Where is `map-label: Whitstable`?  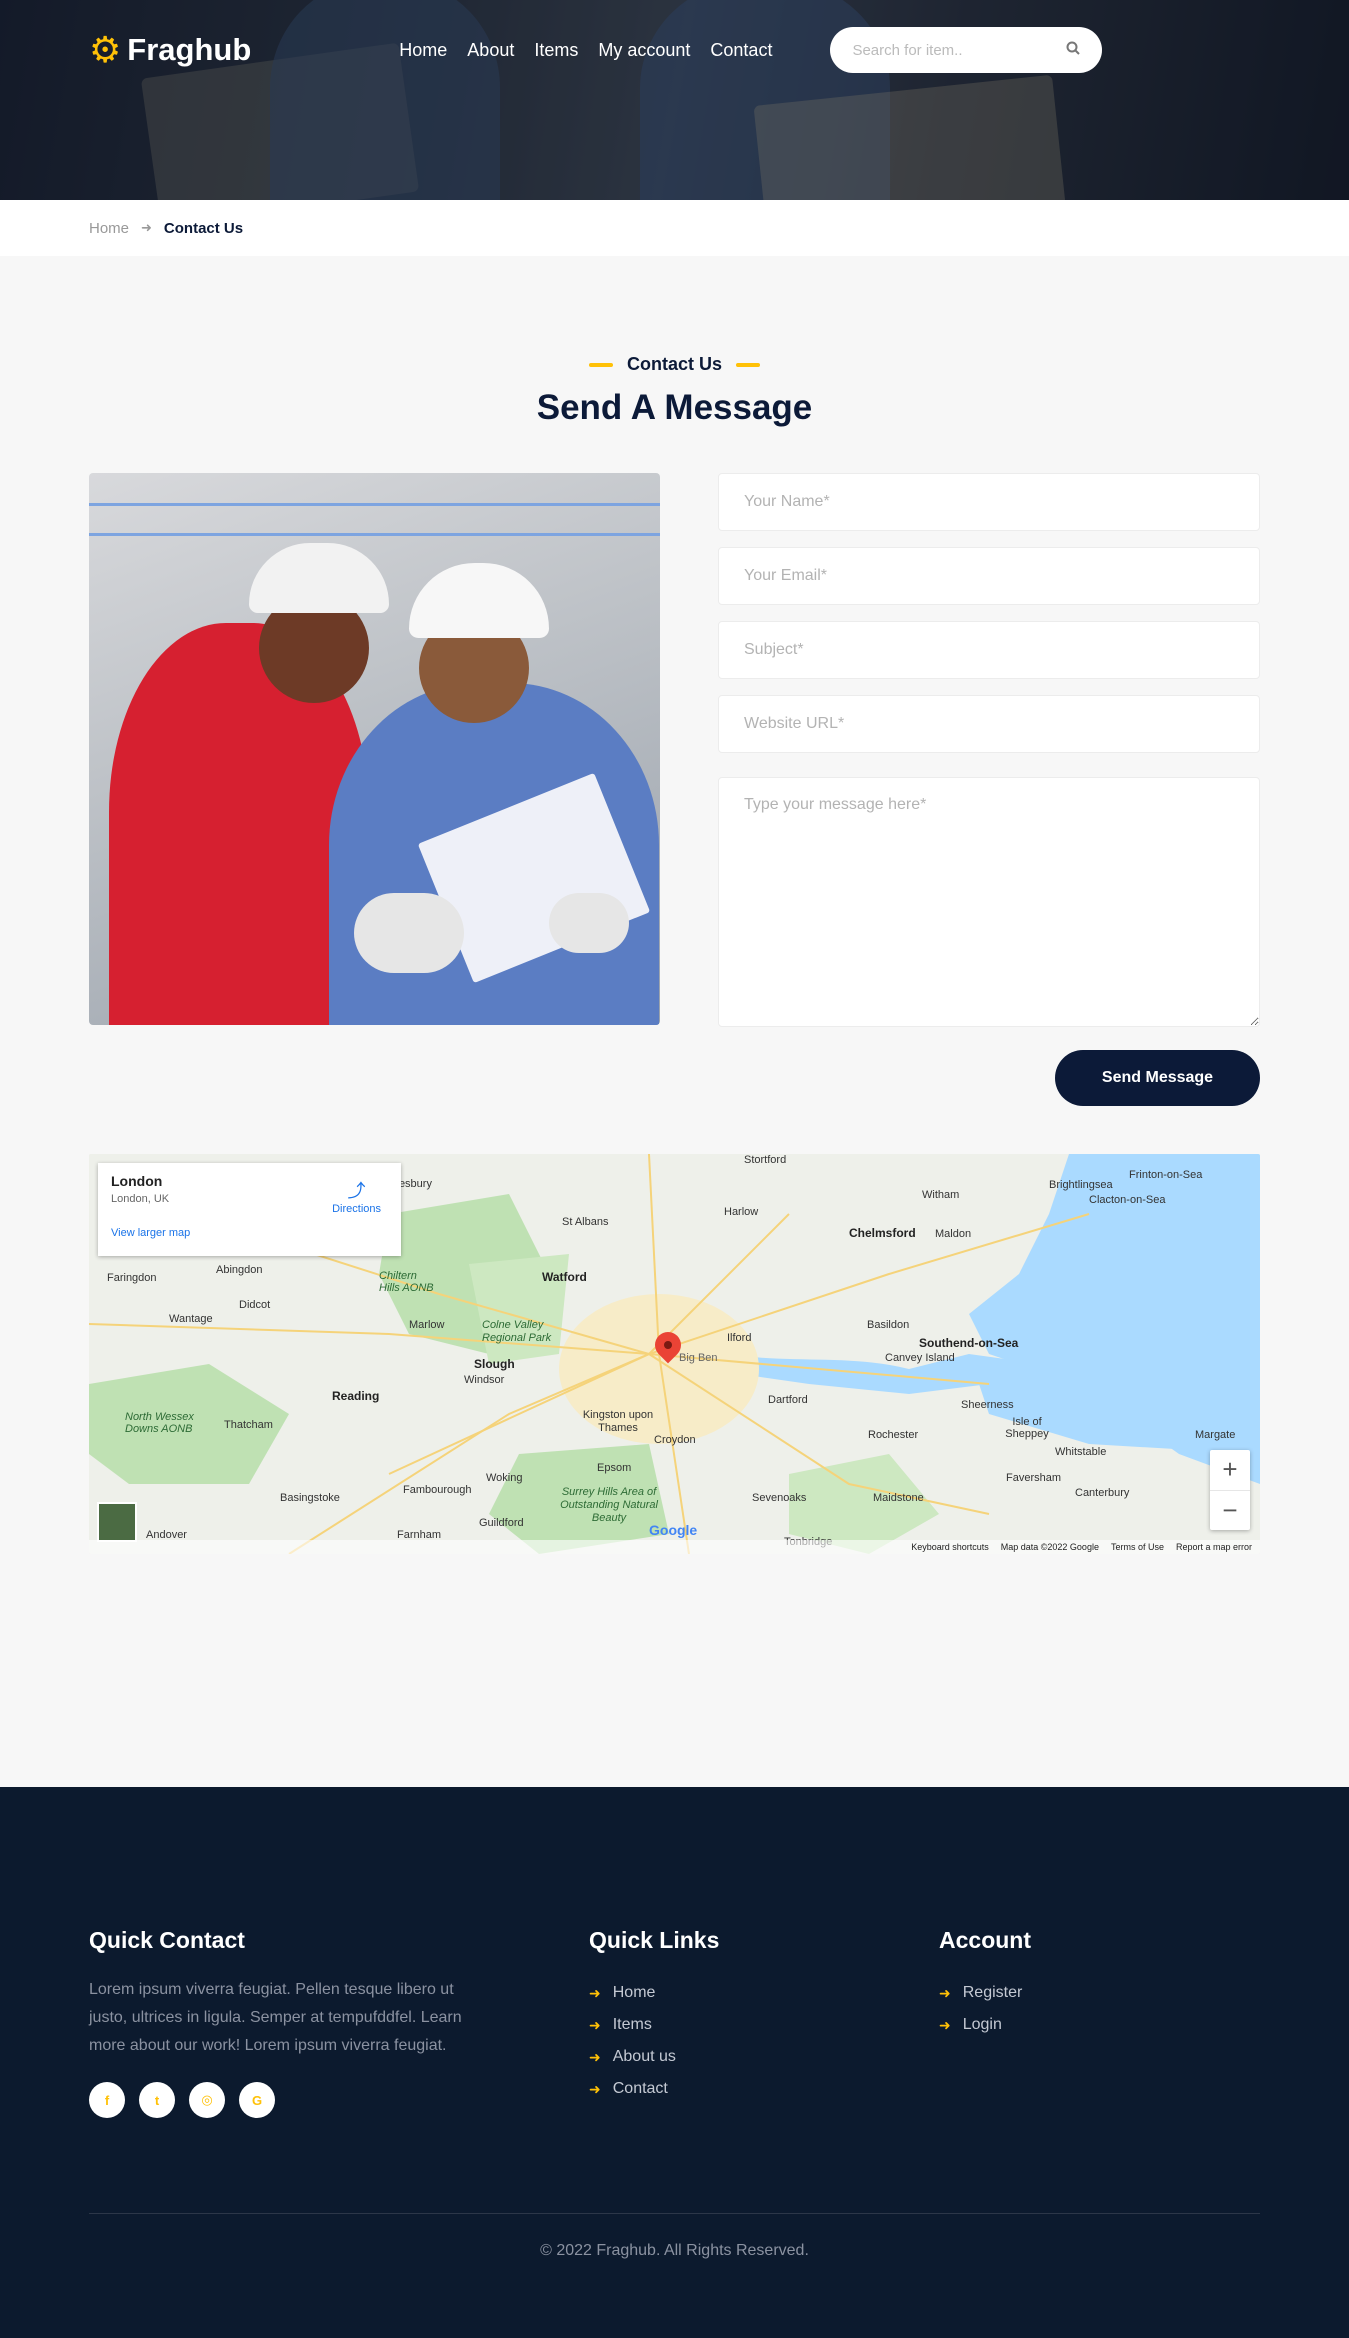 map-label: Whitstable is located at coordinates (1081, 1452).